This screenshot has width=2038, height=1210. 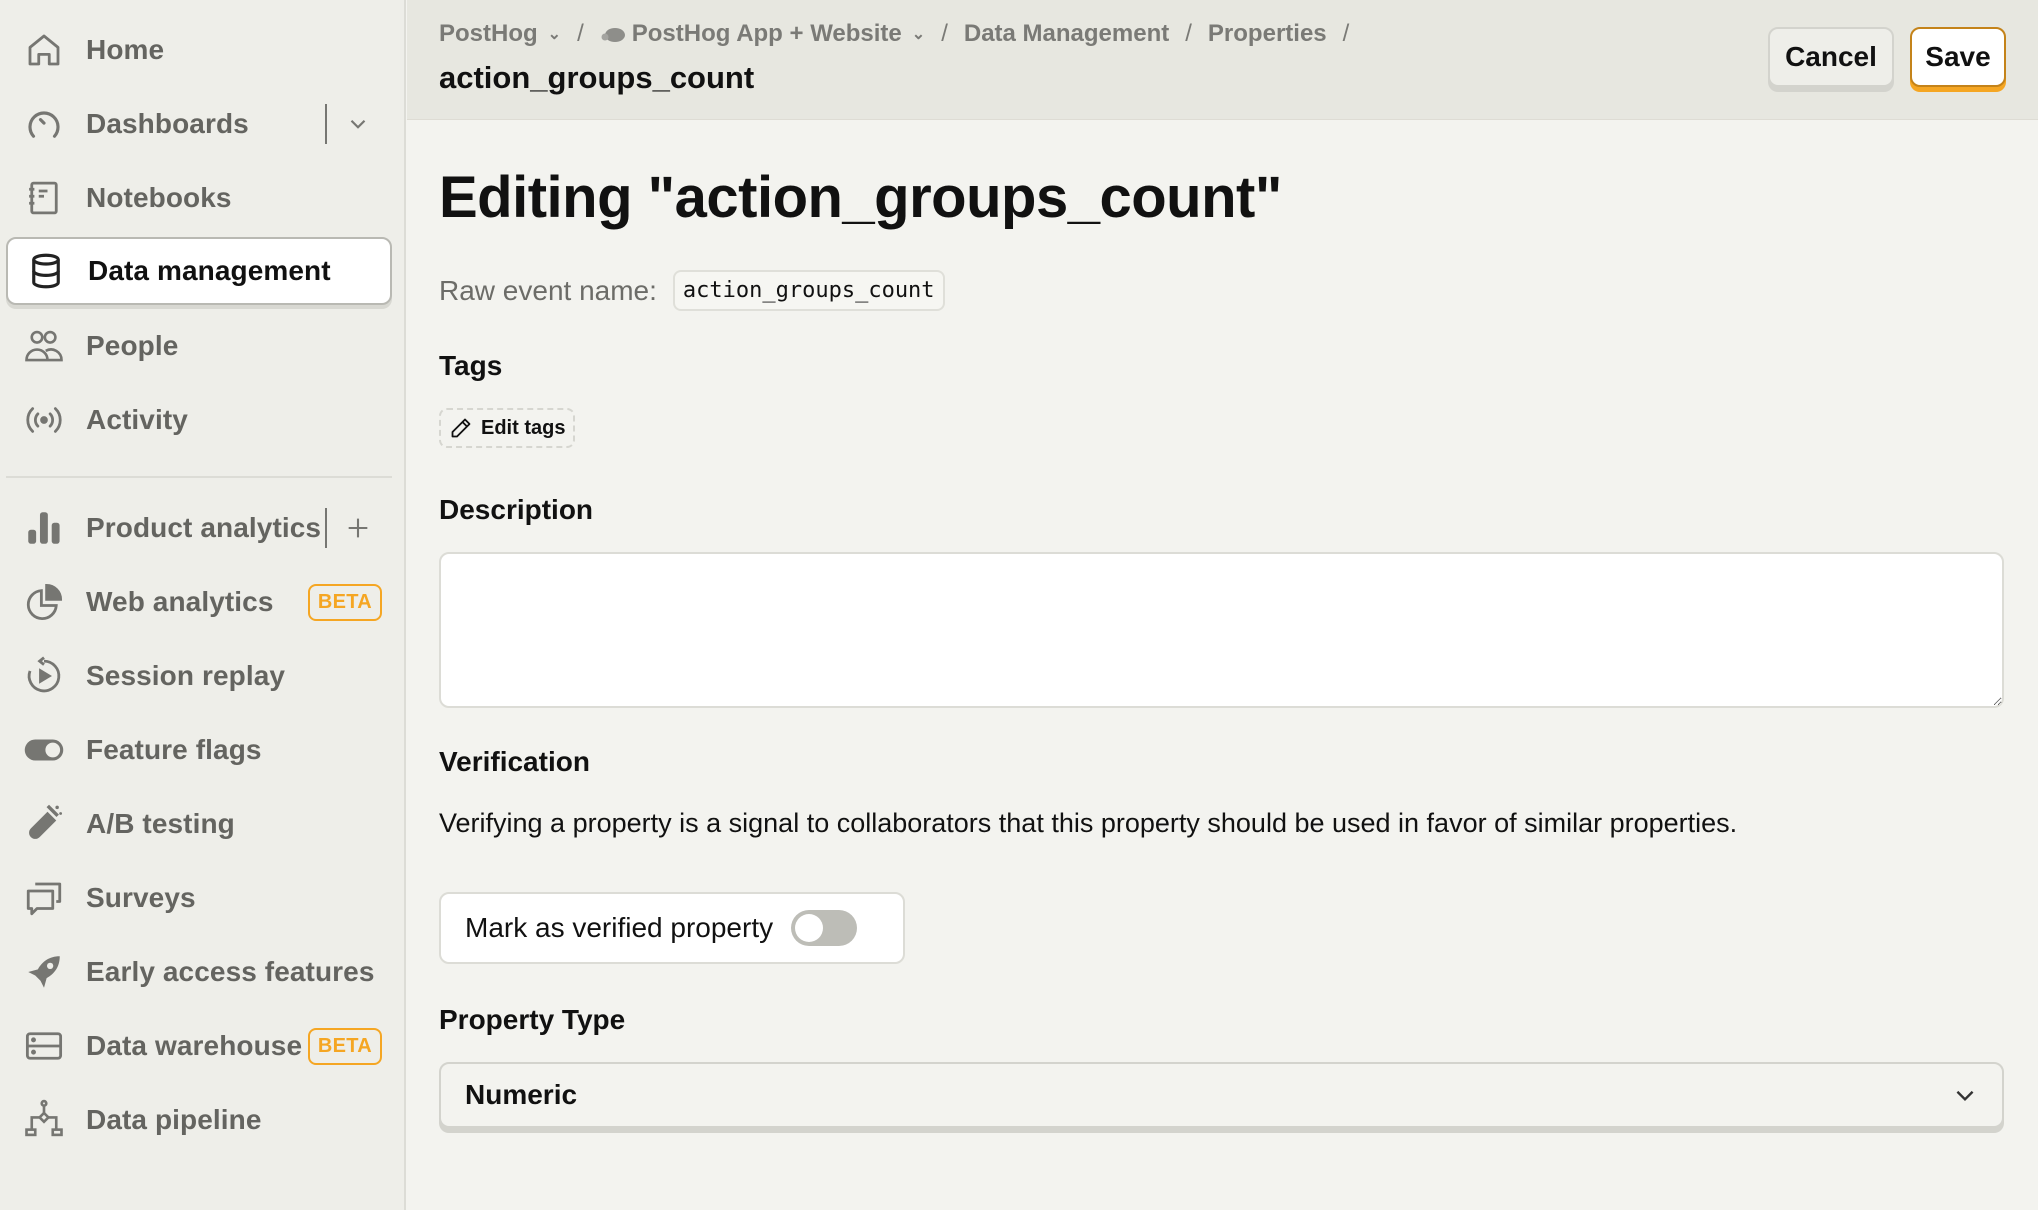 What do you see at coordinates (44, 124) in the screenshot?
I see `dashboard-gauge-icon` at bounding box center [44, 124].